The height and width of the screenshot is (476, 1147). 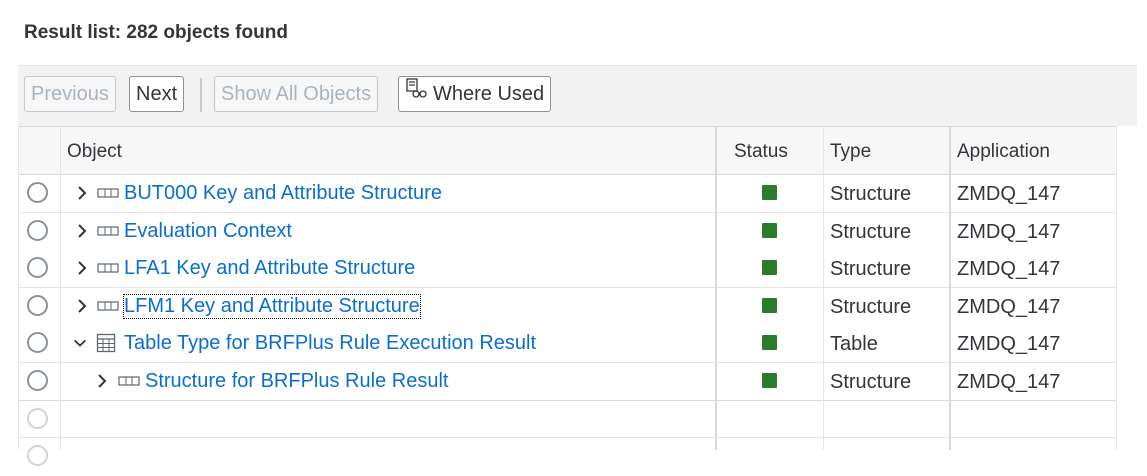 I want to click on where-used-label: Where Used, so click(x=489, y=94).